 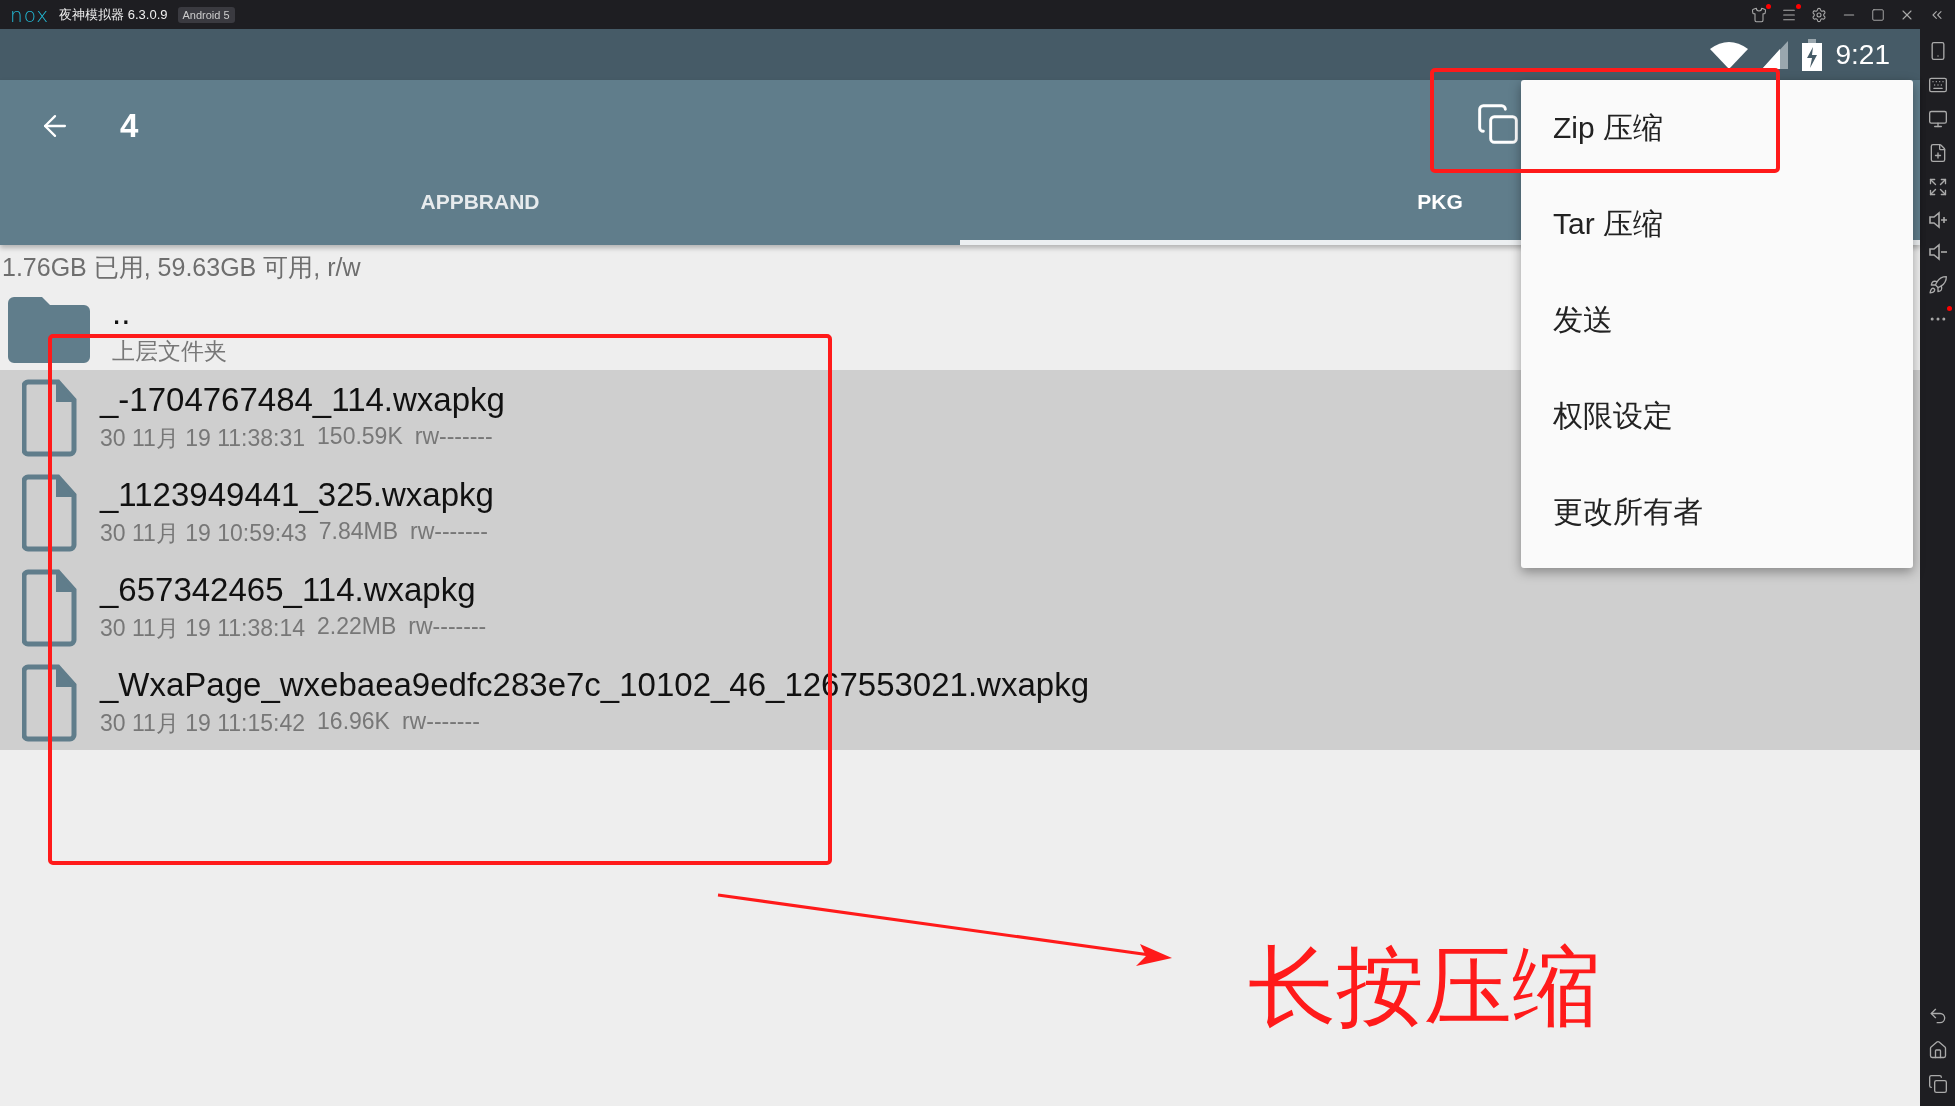 What do you see at coordinates (1424, 987) in the screenshot?
I see `annotation-note: 长按压缩` at bounding box center [1424, 987].